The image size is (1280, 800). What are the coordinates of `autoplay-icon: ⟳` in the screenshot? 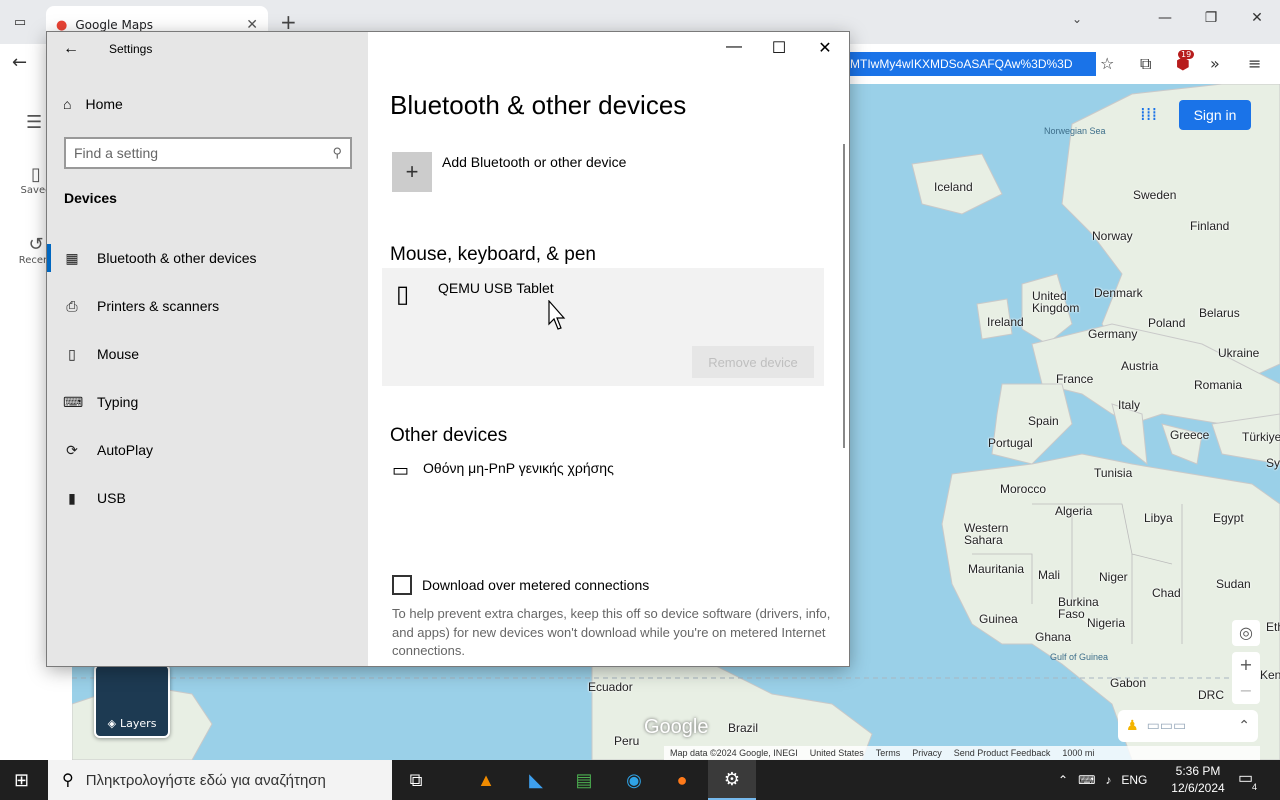 It's located at (72, 449).